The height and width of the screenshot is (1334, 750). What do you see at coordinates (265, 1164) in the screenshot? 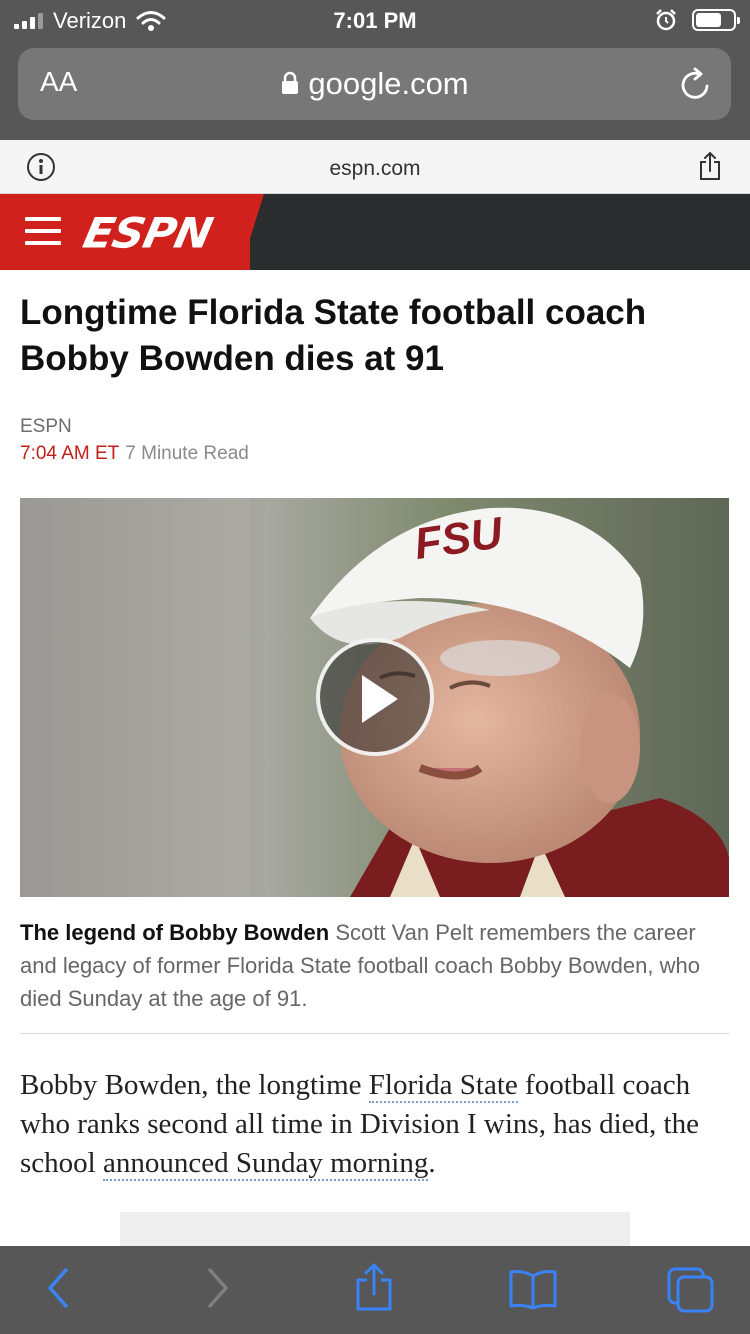
I see `announcement-link: announced Sunday morning` at bounding box center [265, 1164].